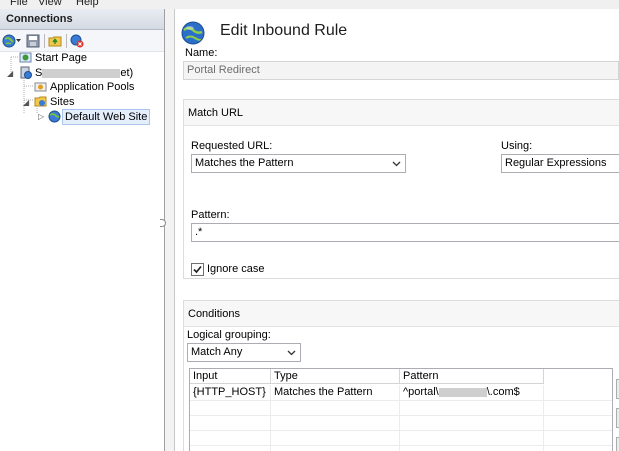  What do you see at coordinates (54, 116) in the screenshot?
I see `website-globe-icon` at bounding box center [54, 116].